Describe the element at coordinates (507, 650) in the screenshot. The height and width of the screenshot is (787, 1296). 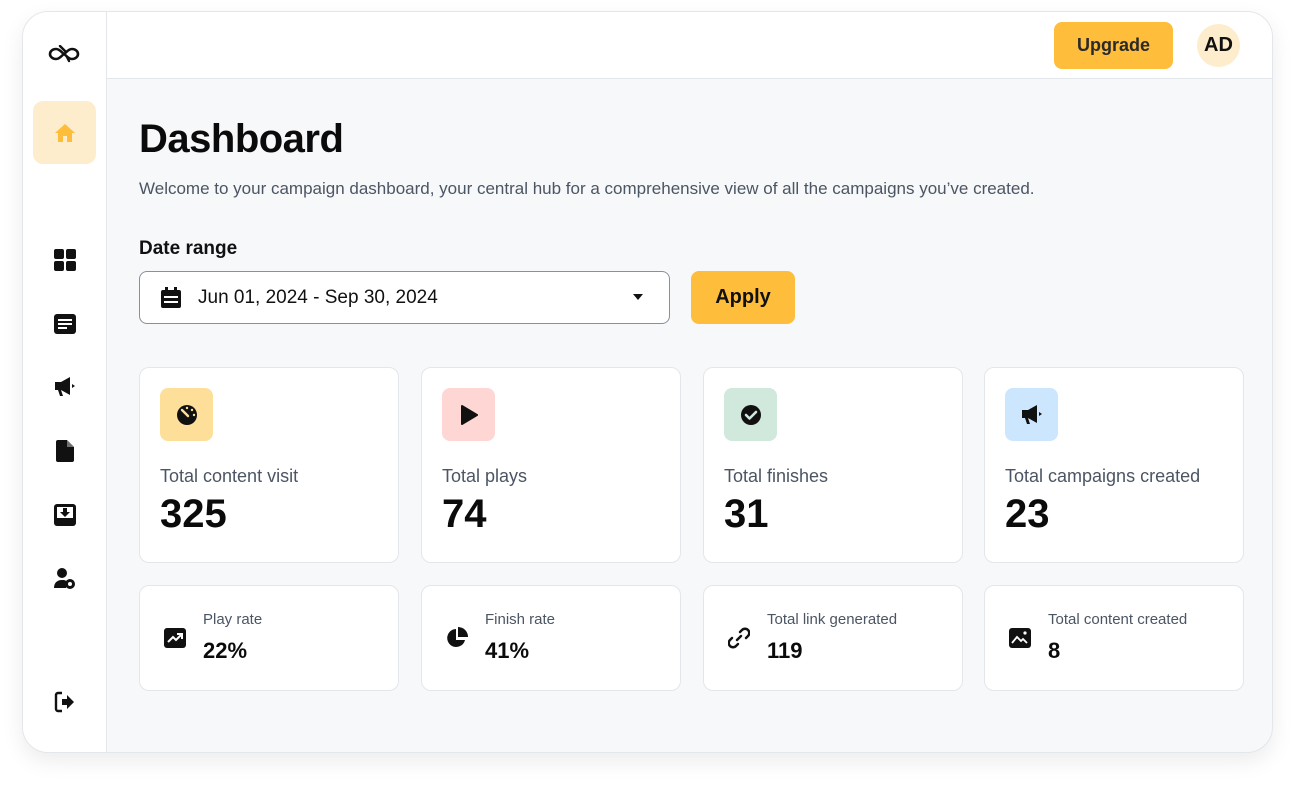
I see `rate-value: 41%` at that location.